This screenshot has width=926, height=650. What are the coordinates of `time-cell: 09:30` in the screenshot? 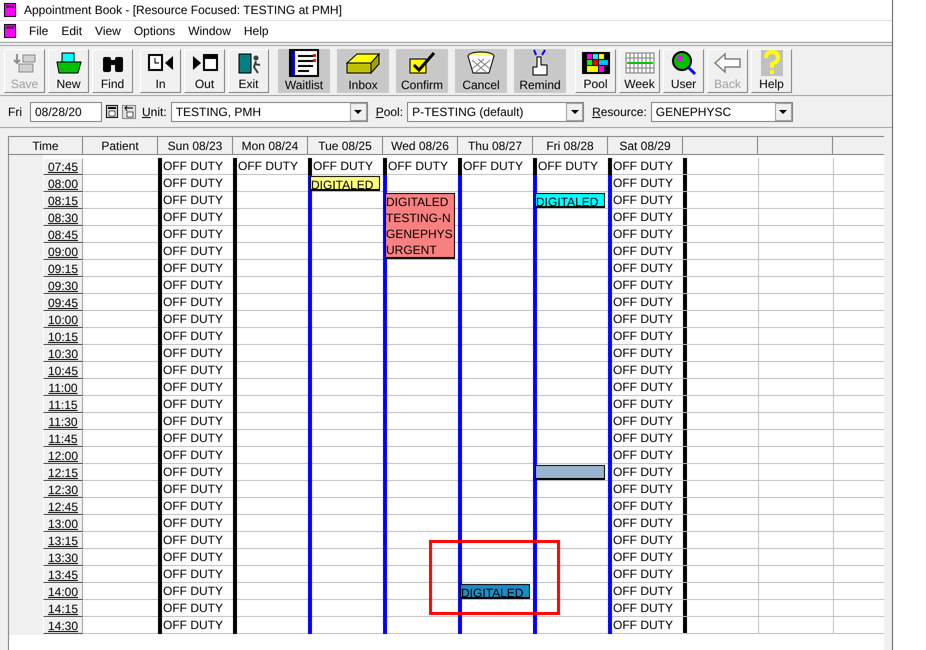 It's located at (63, 285).